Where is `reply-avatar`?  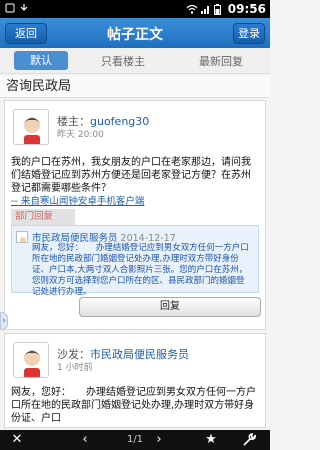
reply-avatar is located at coordinates (22, 237).